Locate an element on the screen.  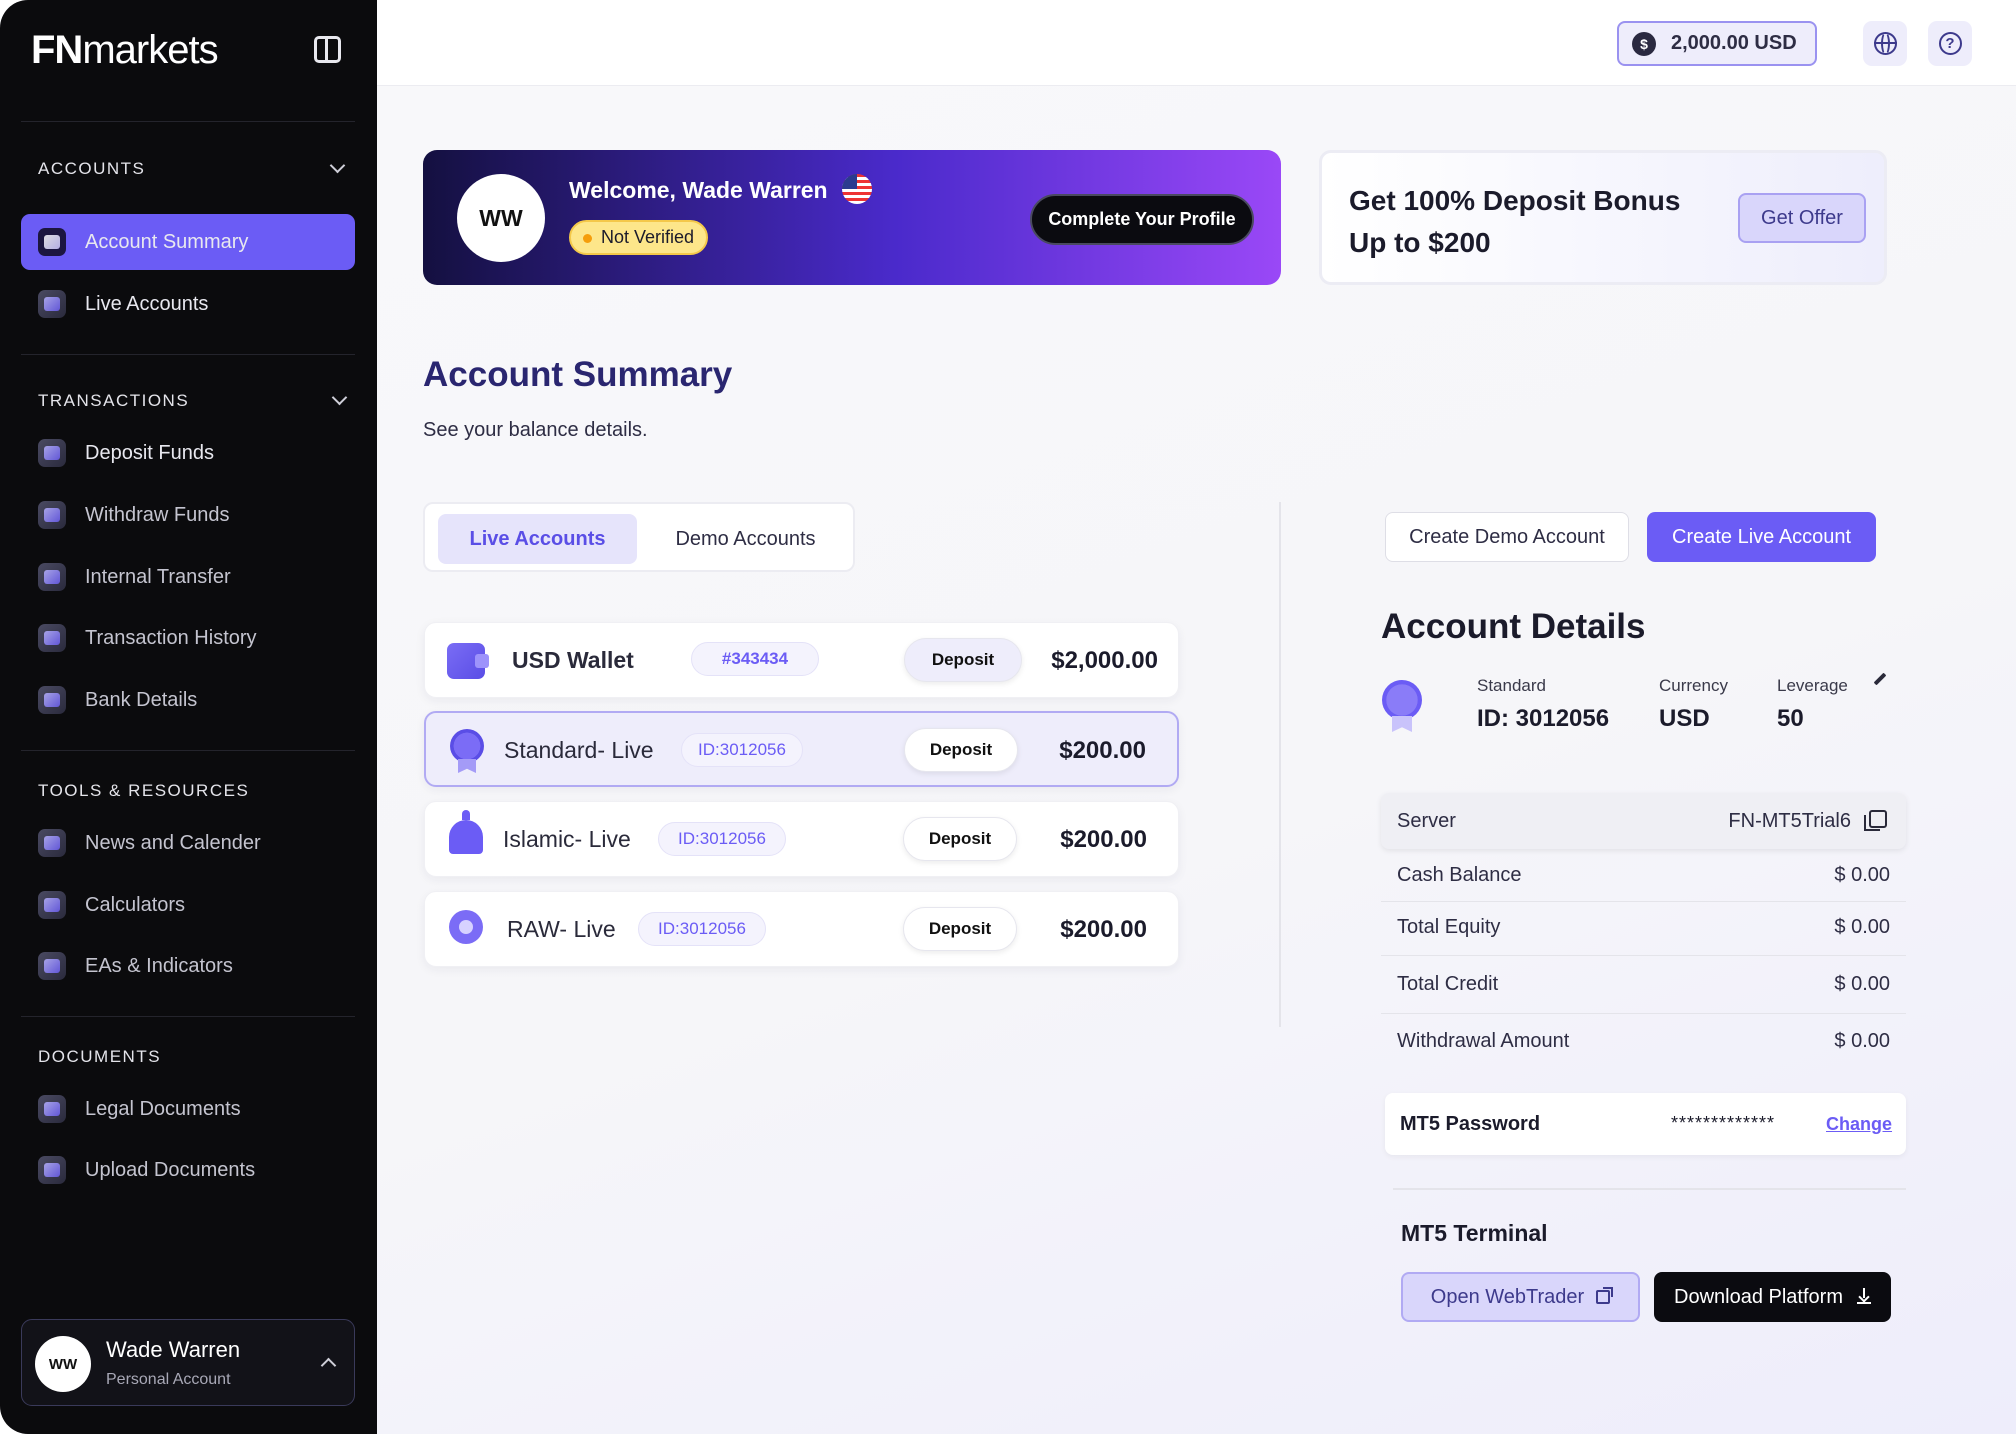
section-documents-heading: DOCUMENTS is located at coordinates (100, 1056).